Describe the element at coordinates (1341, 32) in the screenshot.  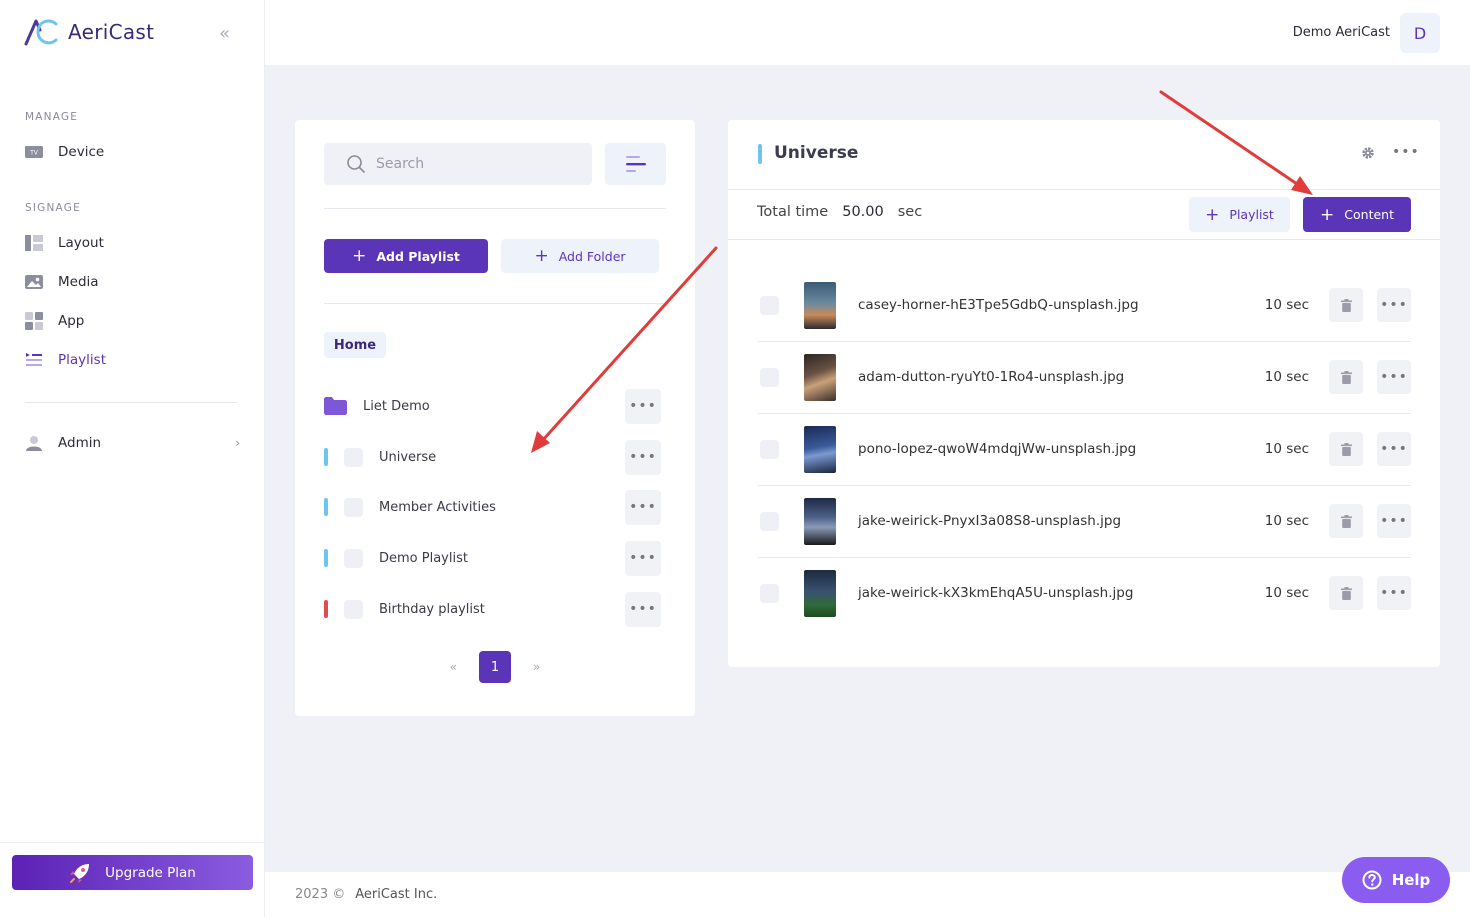
I see `user-name: Demo AeriCast` at that location.